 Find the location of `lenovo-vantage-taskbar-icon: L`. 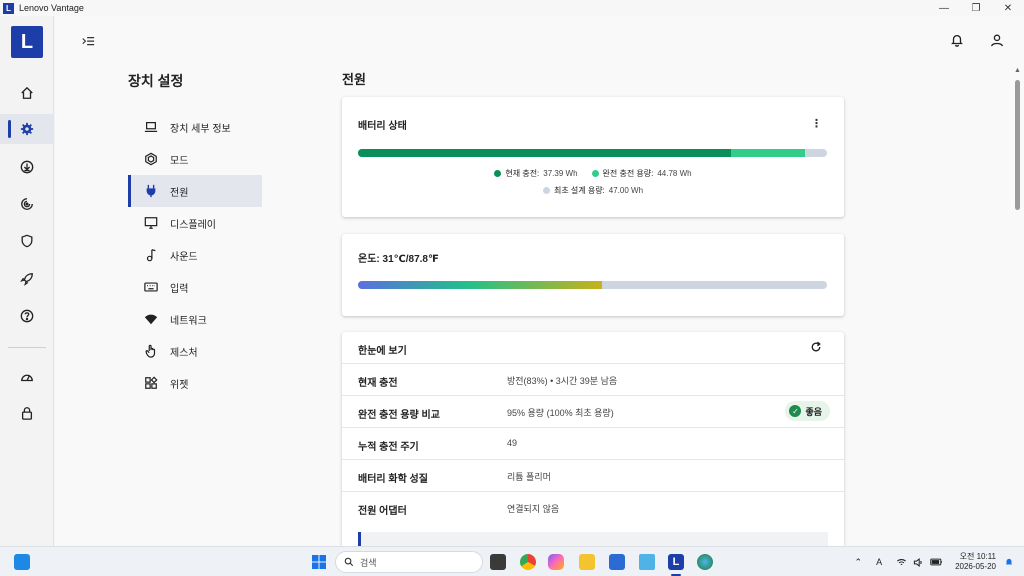

lenovo-vantage-taskbar-icon: L is located at coordinates (676, 562).